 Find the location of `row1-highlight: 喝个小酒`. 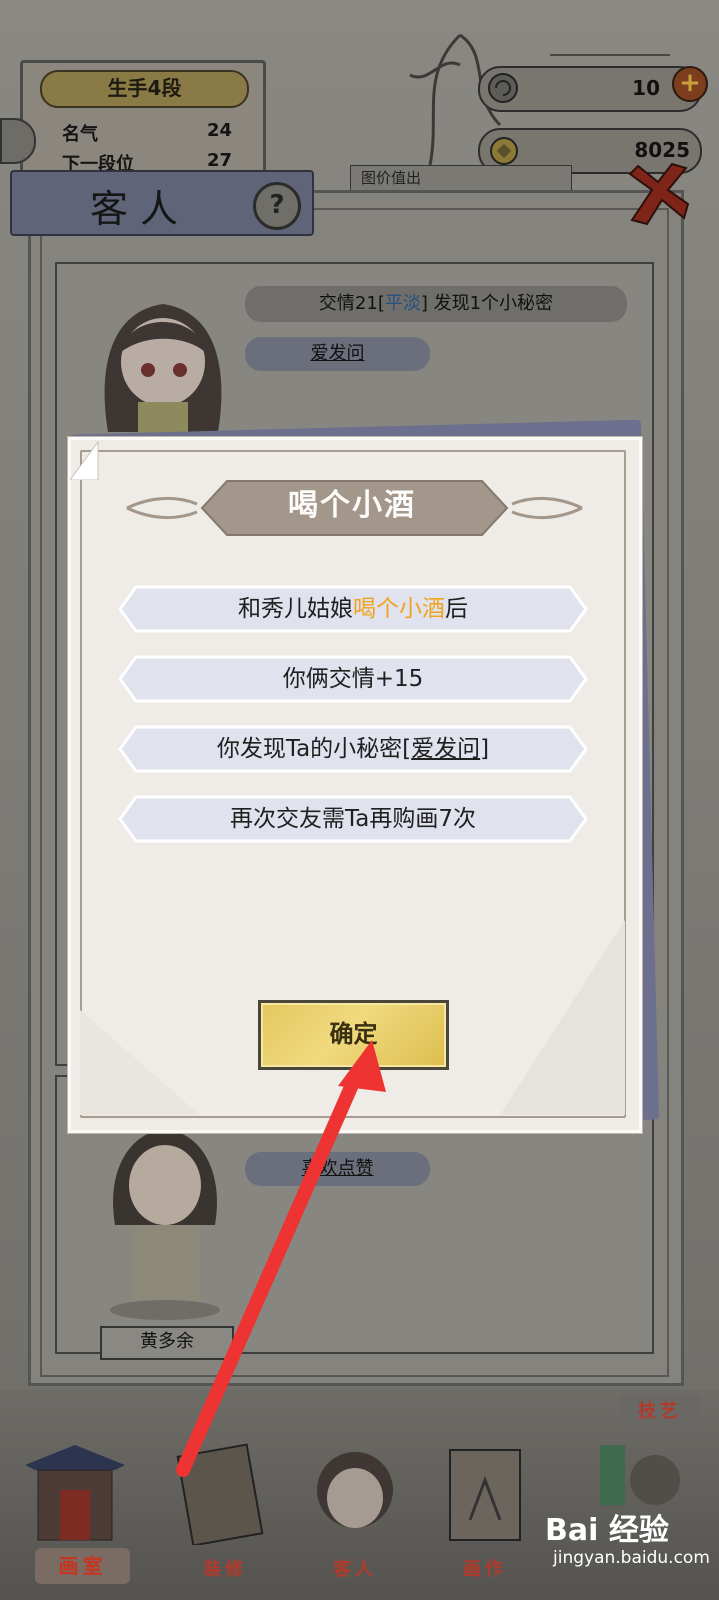

row1-highlight: 喝个小酒 is located at coordinates (399, 609).